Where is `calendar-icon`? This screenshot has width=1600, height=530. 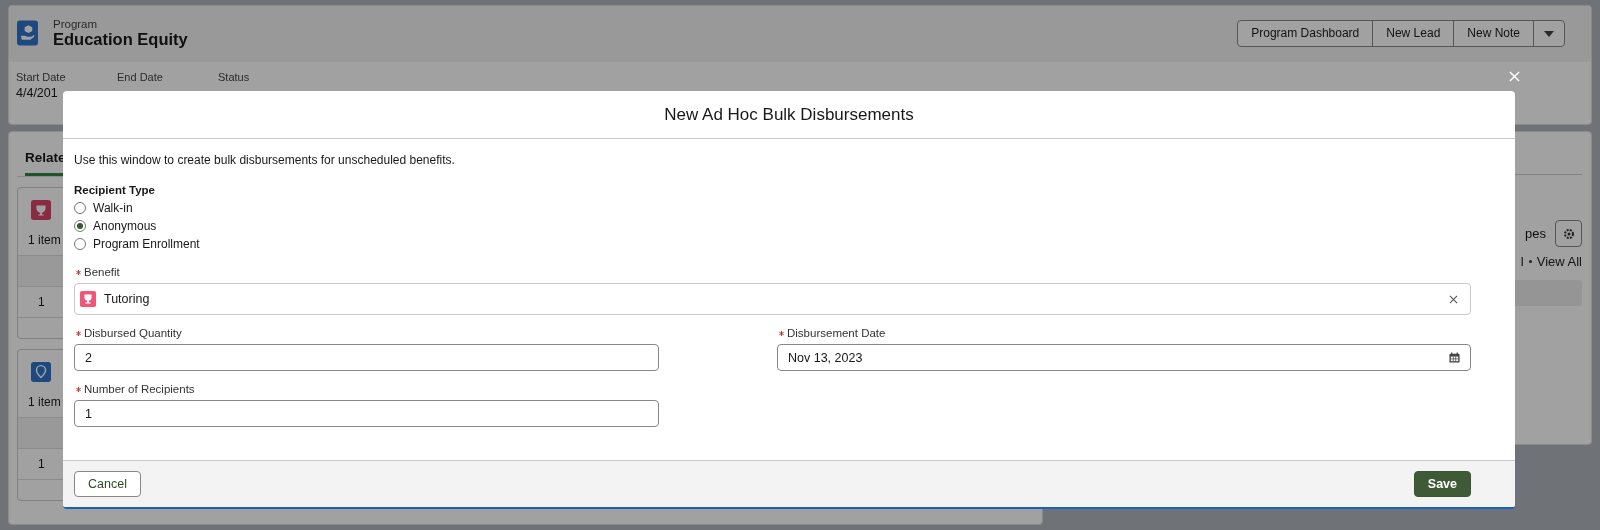
calendar-icon is located at coordinates (1454, 357).